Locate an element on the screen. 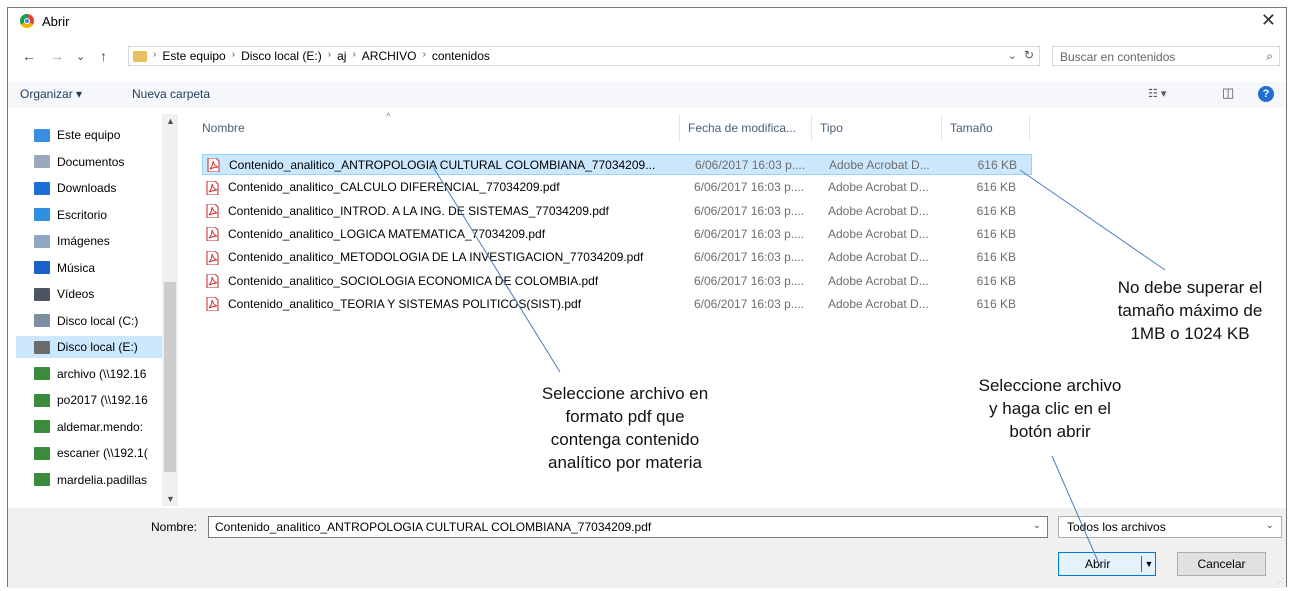 The width and height of the screenshot is (1295, 591). sidebar-item: Disco local (C:) is located at coordinates (95, 321).